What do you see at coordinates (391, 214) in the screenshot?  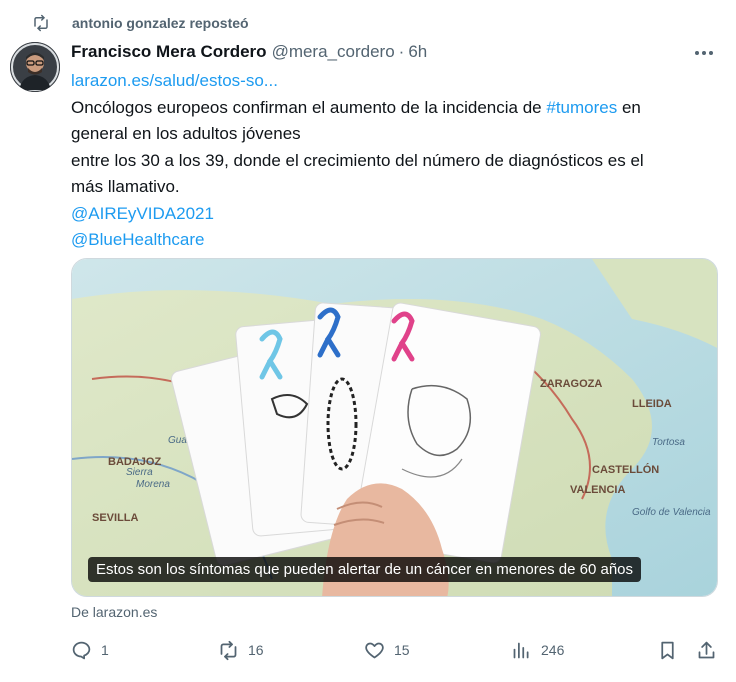 I see `mention-aireyvida: @AIREyVIDA2021` at bounding box center [391, 214].